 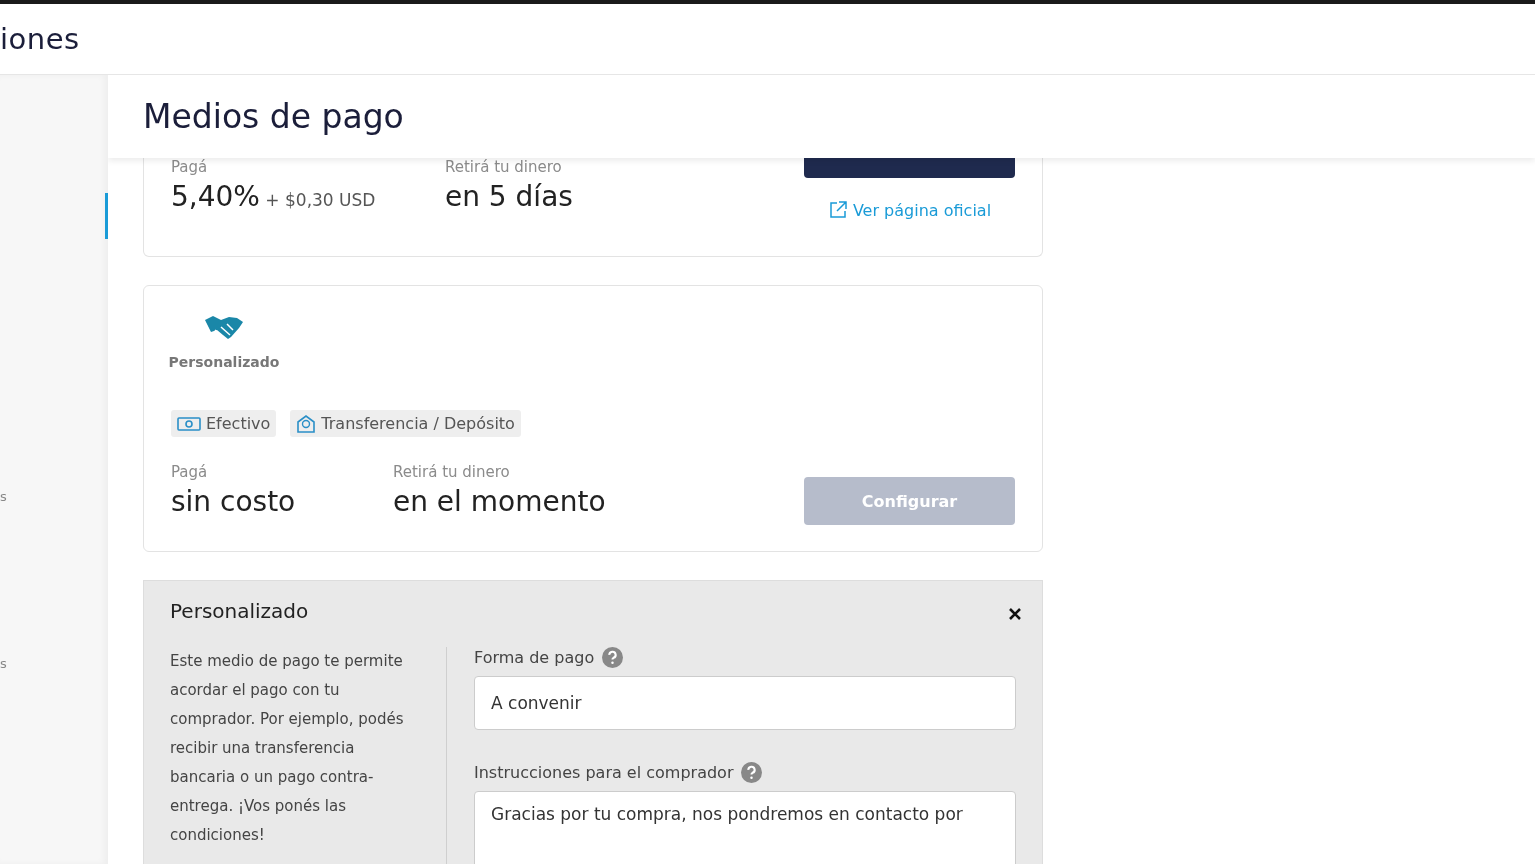 I want to click on external-link-icon, so click(x=837, y=210).